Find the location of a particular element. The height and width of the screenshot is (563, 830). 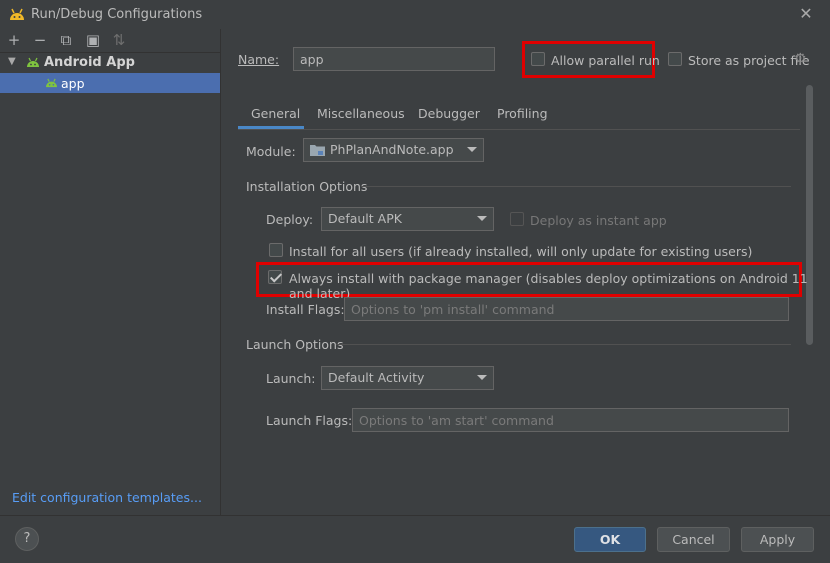

close-icon: ✕ is located at coordinates (806, 14).